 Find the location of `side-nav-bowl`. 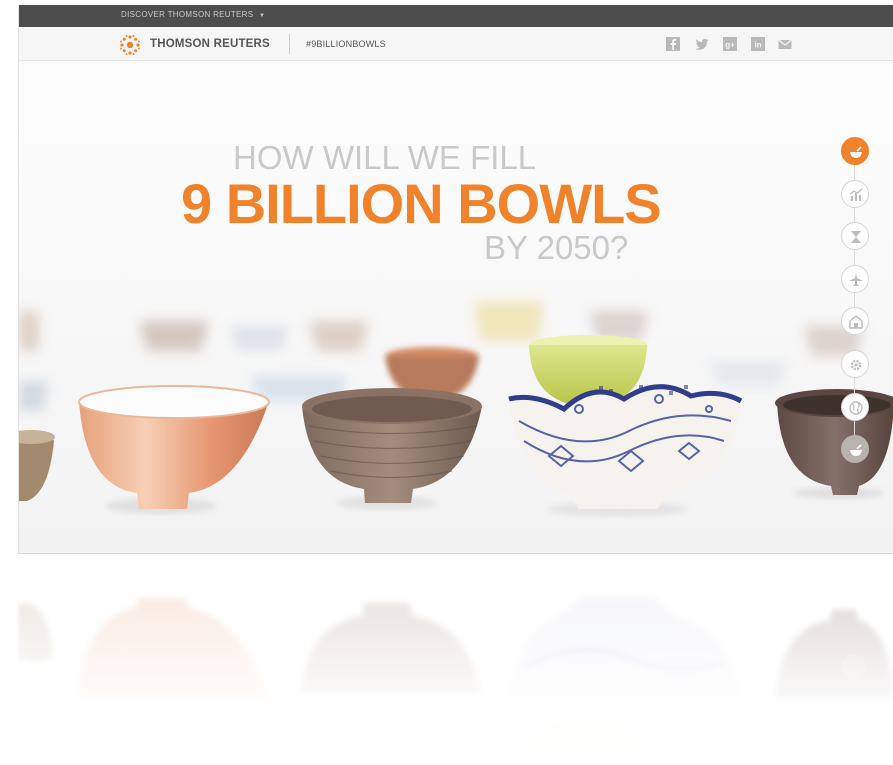

side-nav-bowl is located at coordinates (855, 151).